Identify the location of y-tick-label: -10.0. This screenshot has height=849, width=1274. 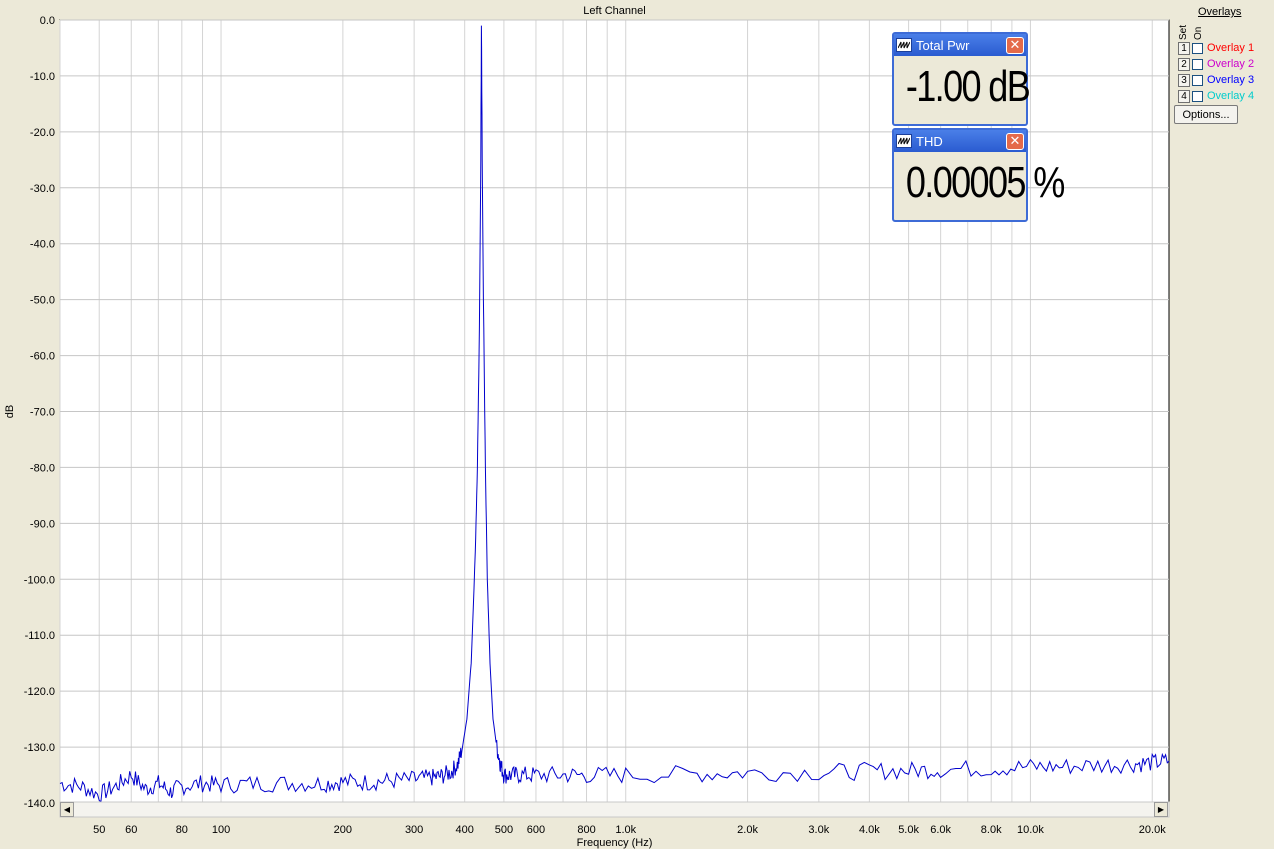
(42, 77).